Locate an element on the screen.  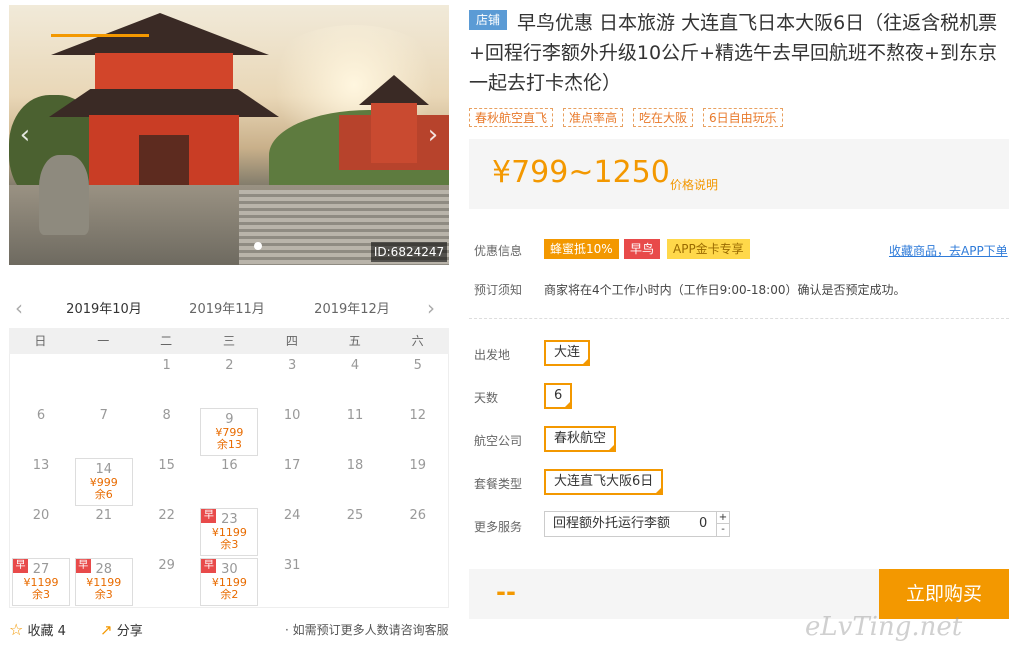
calendar-day: 5 is located at coordinates (418, 365).